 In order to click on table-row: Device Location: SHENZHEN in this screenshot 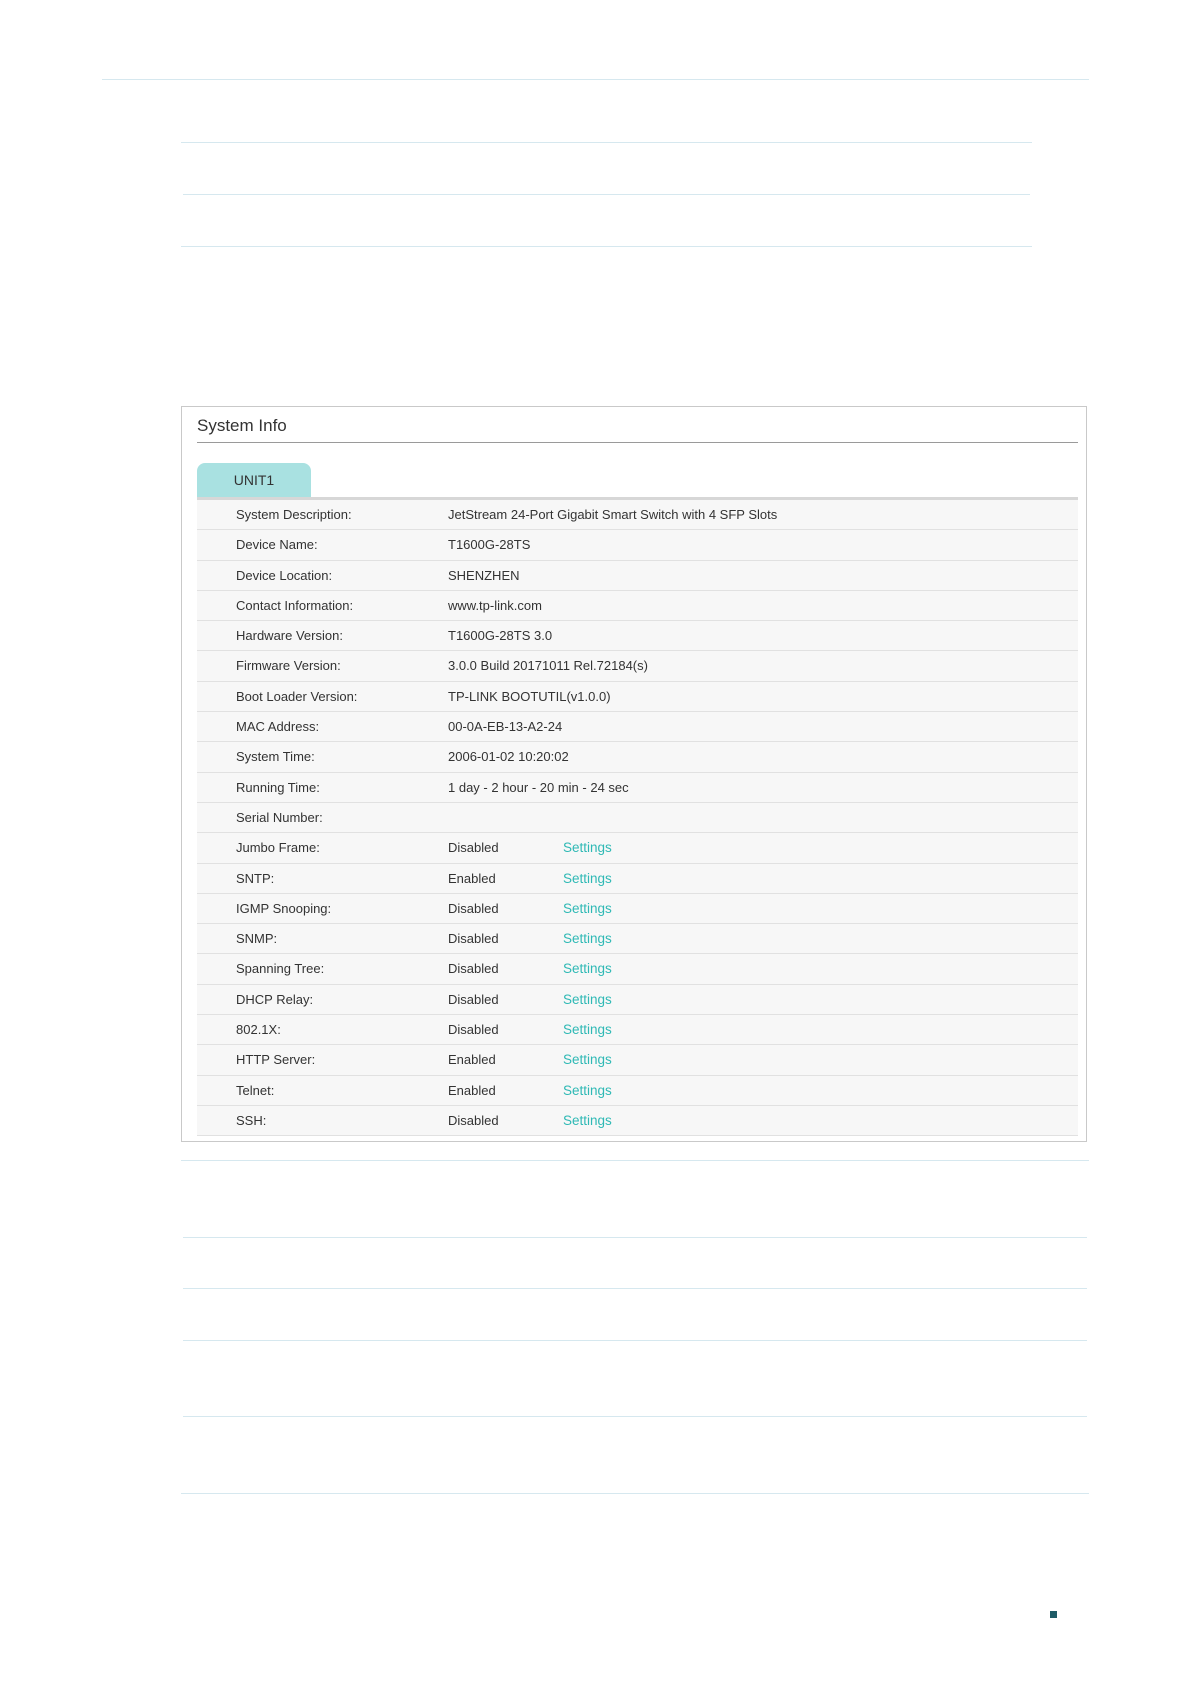, I will do `click(637, 576)`.